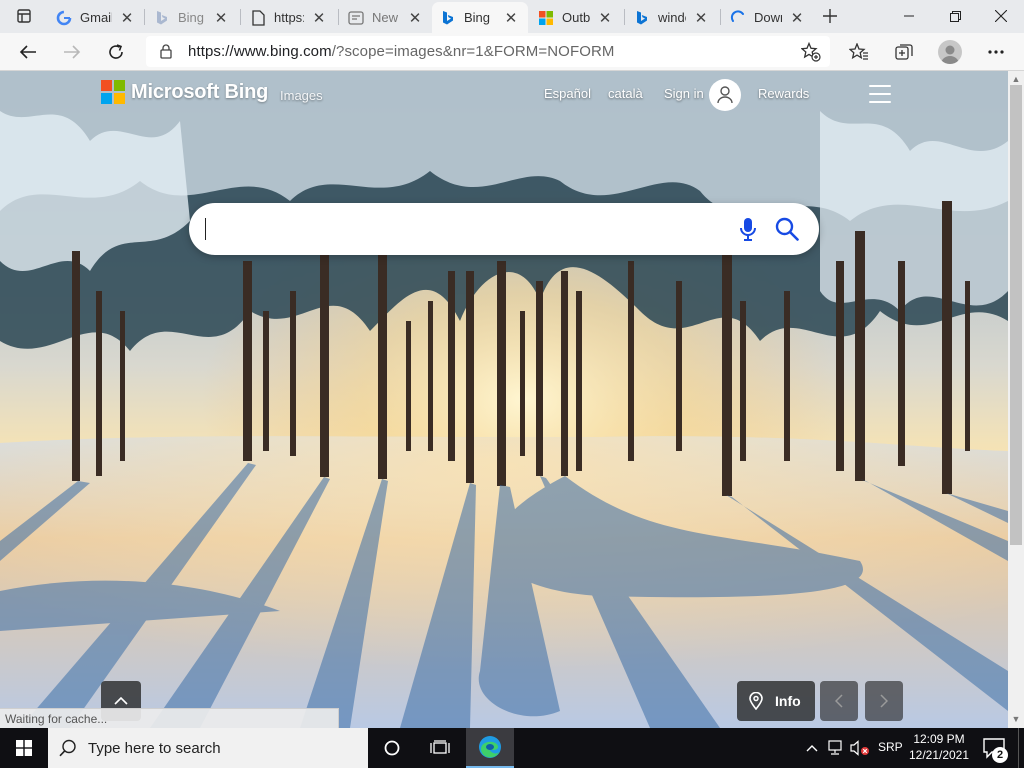  I want to click on show-desktop-button, so click(1021, 748).